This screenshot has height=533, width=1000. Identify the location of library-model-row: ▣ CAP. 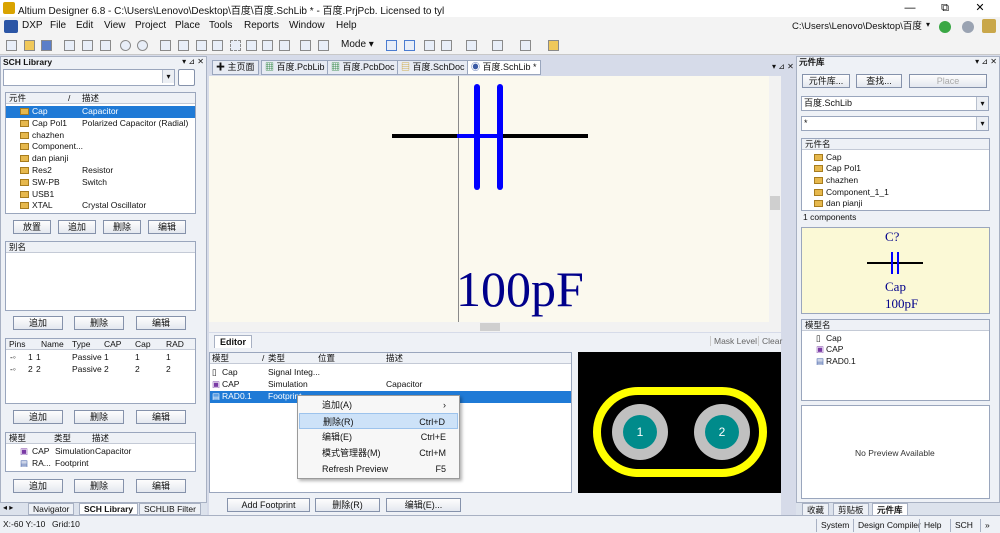
(895, 350).